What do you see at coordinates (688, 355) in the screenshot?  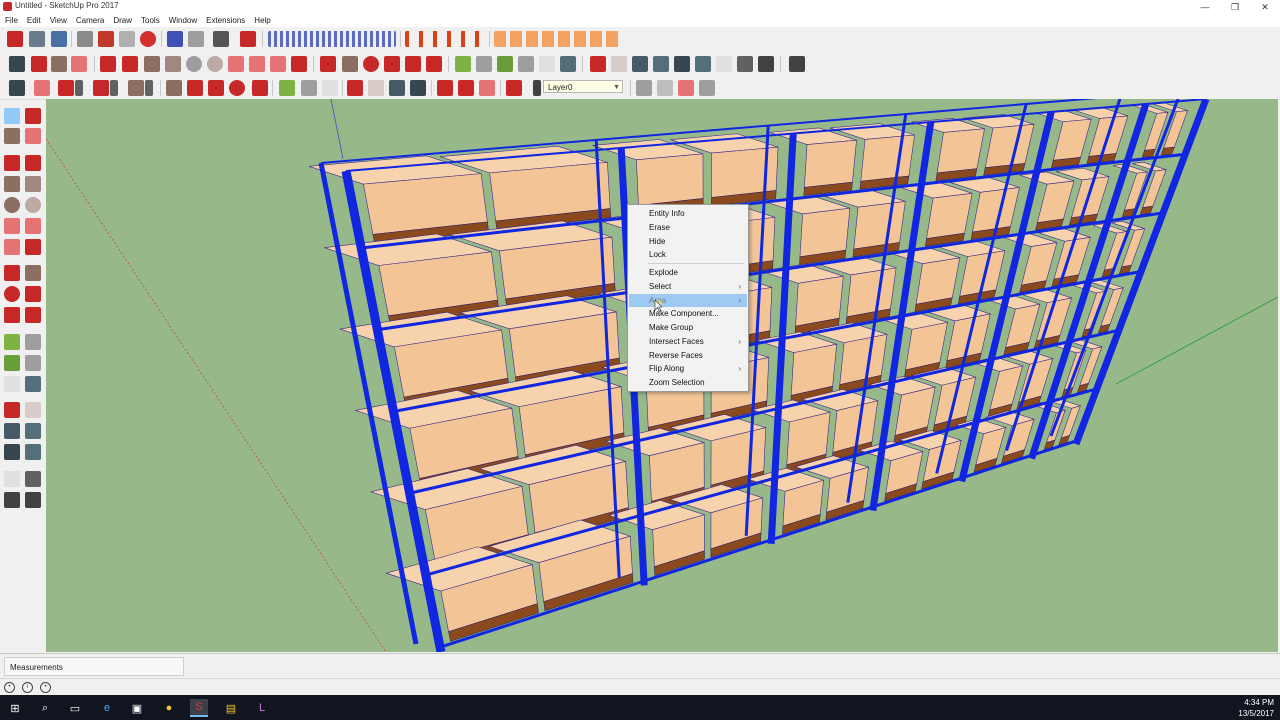 I see `context-menu-item-reverse-faces: Reverse Faces` at bounding box center [688, 355].